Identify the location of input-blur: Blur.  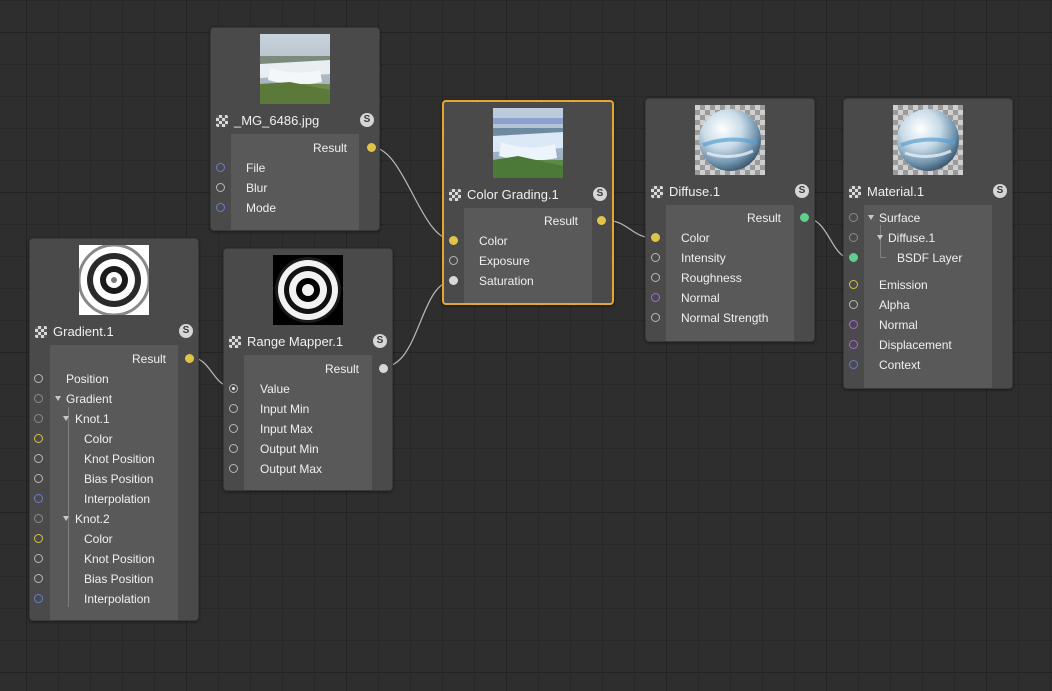
(295, 188).